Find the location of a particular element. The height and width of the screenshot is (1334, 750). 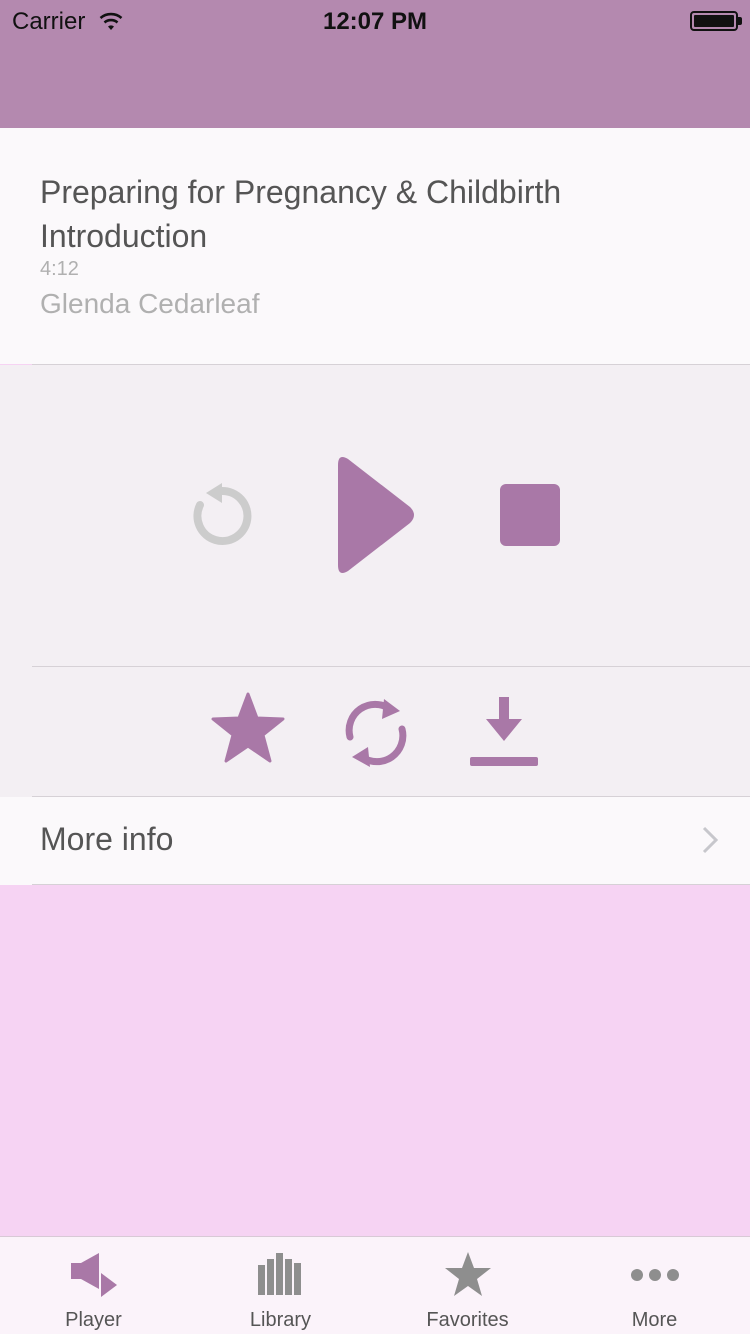

more-info-label: More info is located at coordinates (107, 839).